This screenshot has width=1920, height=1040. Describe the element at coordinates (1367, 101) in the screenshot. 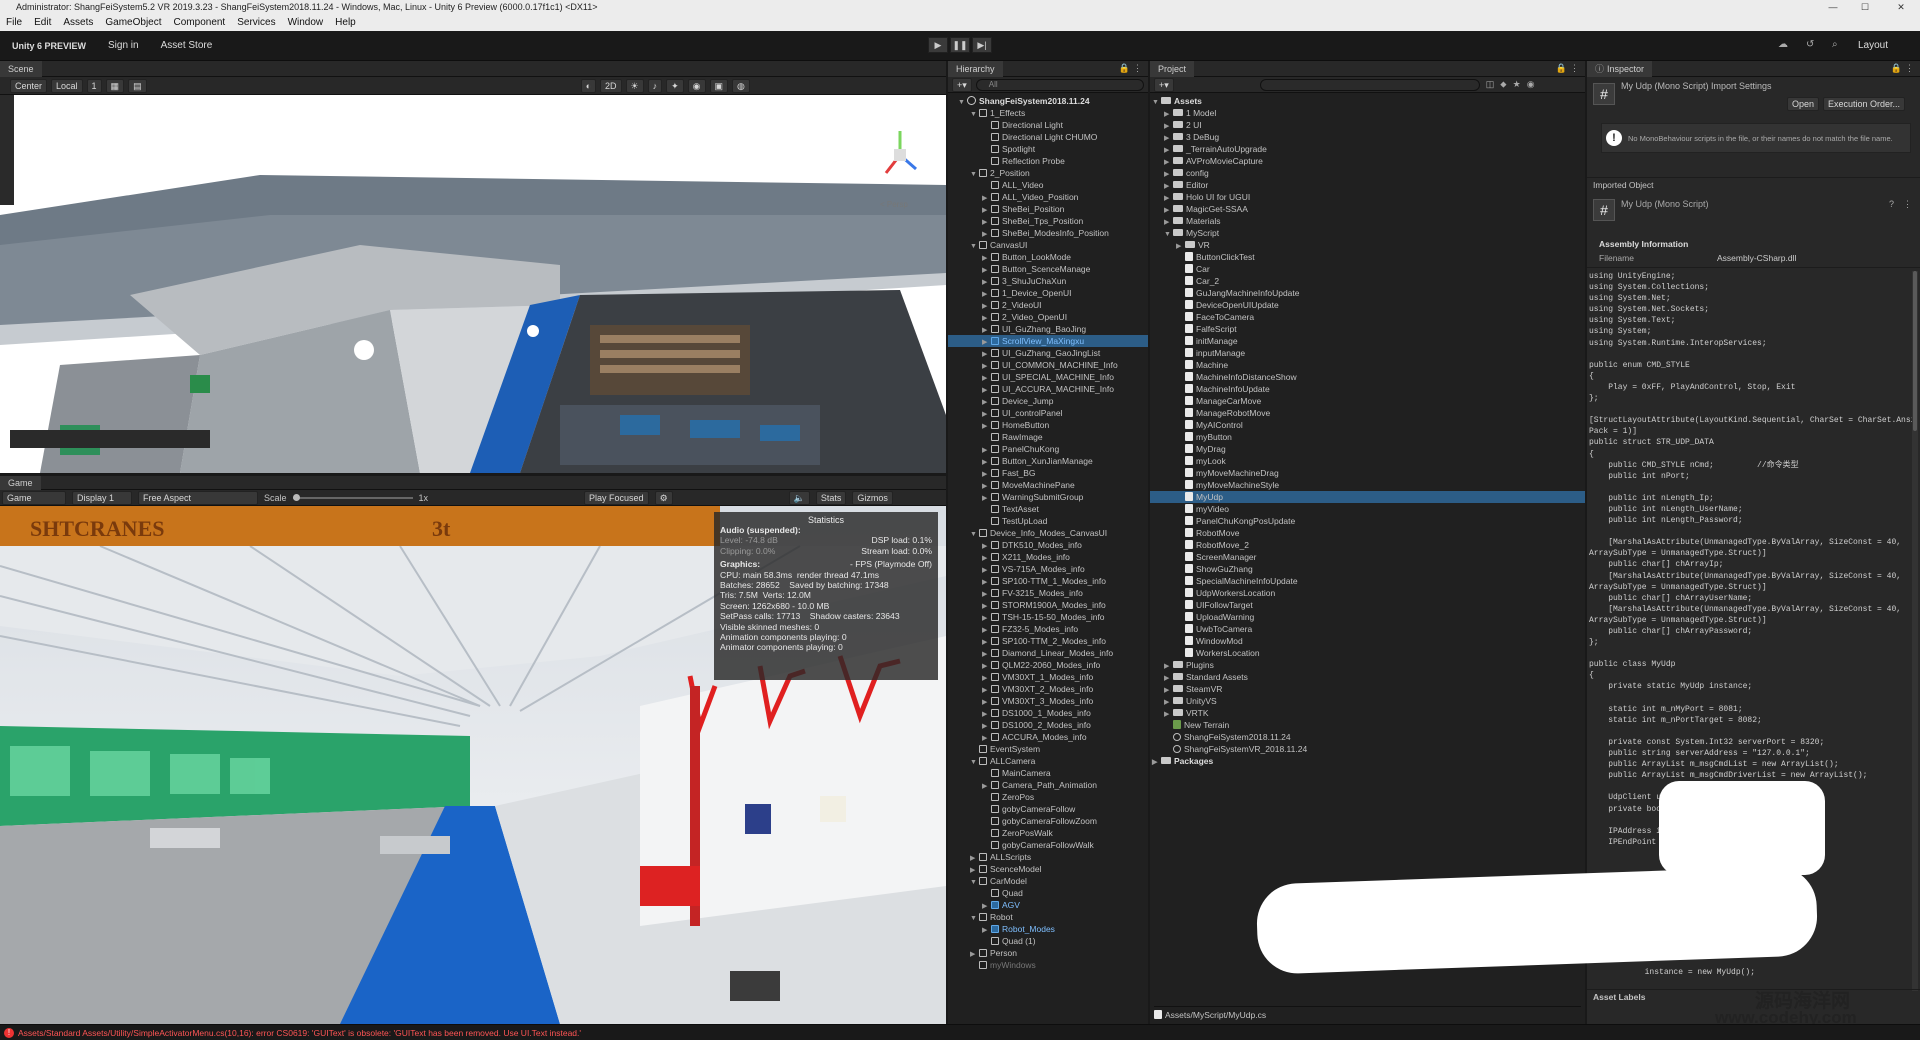

I see `assets-root: ▼ Assets` at that location.